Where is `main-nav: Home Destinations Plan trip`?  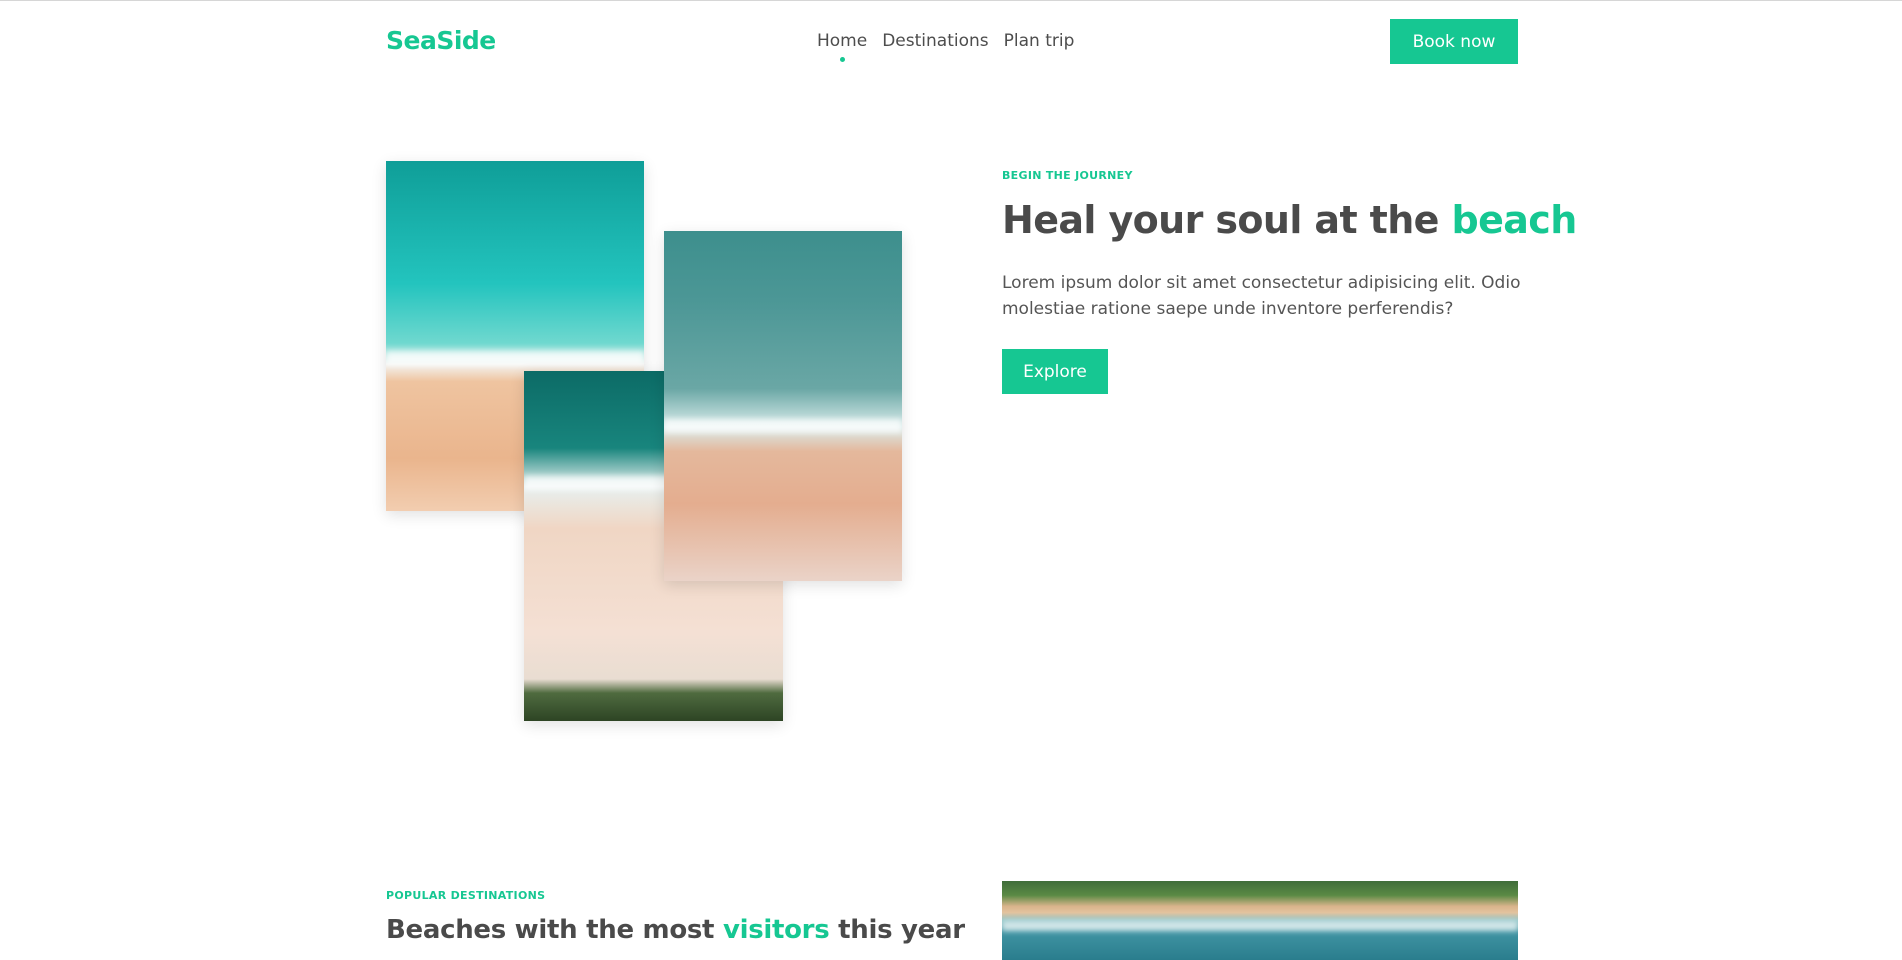 main-nav: Home Destinations Plan trip is located at coordinates (946, 46).